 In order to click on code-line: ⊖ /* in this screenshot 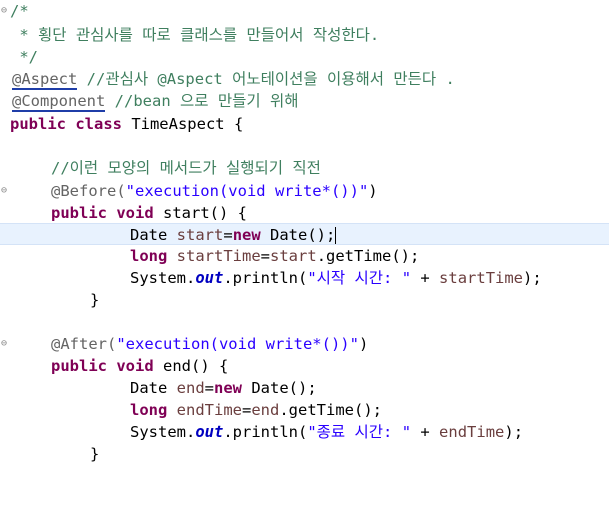, I will do `click(304, 11)`.